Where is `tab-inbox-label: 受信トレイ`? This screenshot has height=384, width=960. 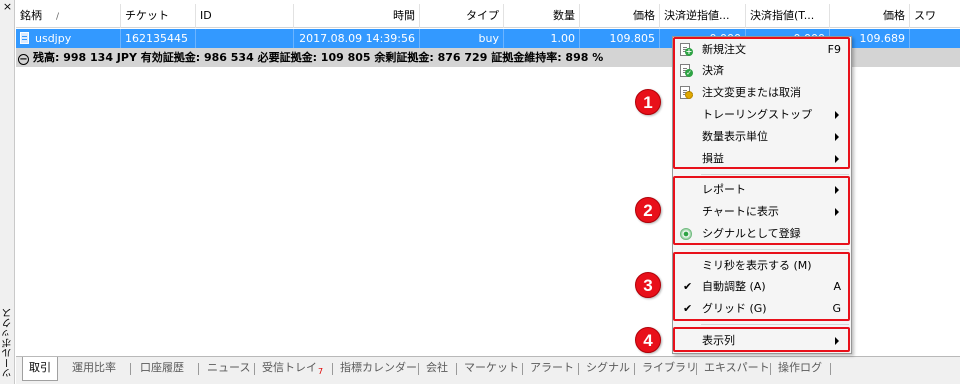 tab-inbox-label: 受信トレイ is located at coordinates (289, 367).